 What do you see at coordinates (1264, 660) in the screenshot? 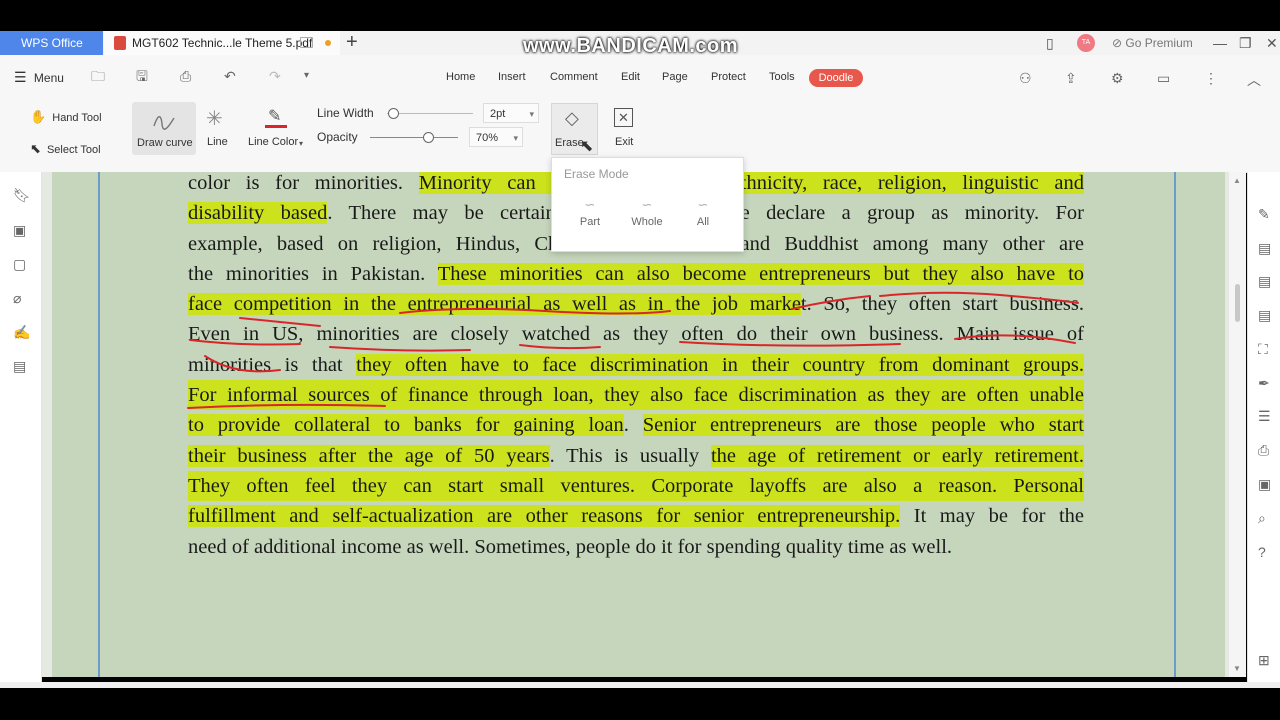
I see `grid-icon: ⊞` at bounding box center [1264, 660].